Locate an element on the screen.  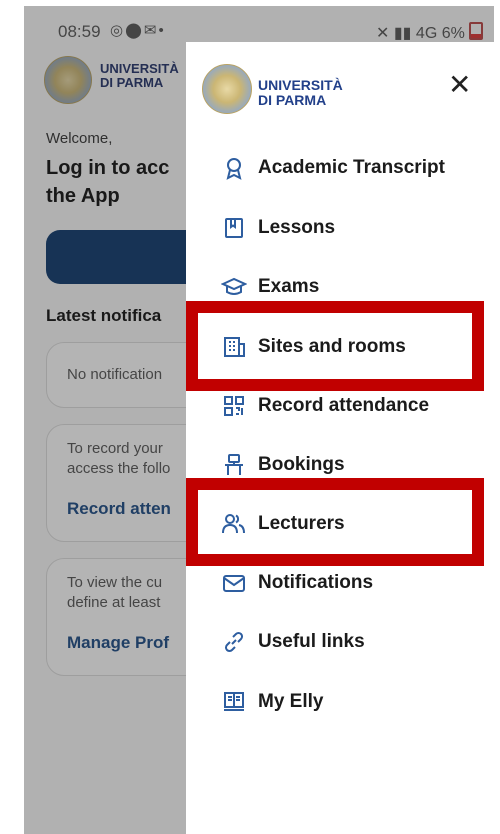
menu-item-my-elly: My Elly is located at coordinates (271, 702).